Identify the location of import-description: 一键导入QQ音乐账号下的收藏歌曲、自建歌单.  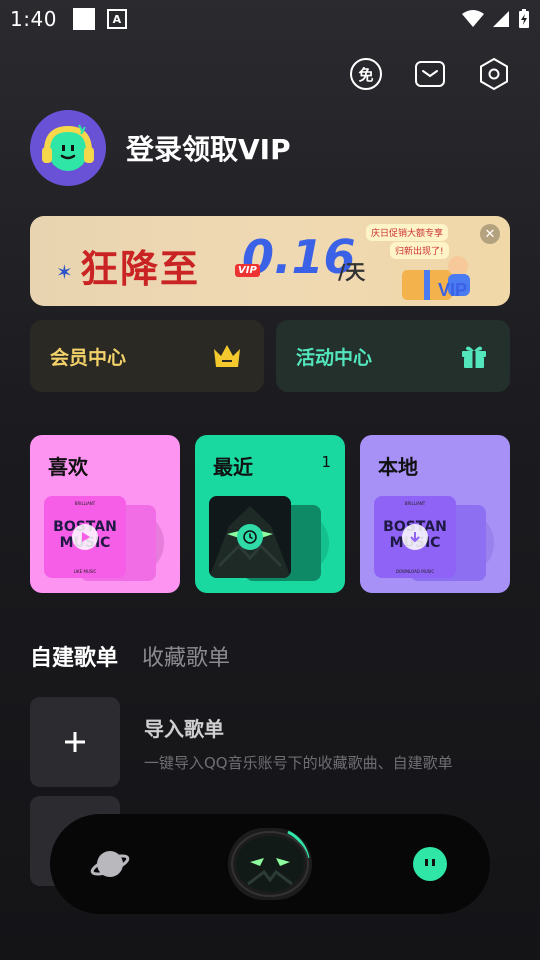
(298, 763).